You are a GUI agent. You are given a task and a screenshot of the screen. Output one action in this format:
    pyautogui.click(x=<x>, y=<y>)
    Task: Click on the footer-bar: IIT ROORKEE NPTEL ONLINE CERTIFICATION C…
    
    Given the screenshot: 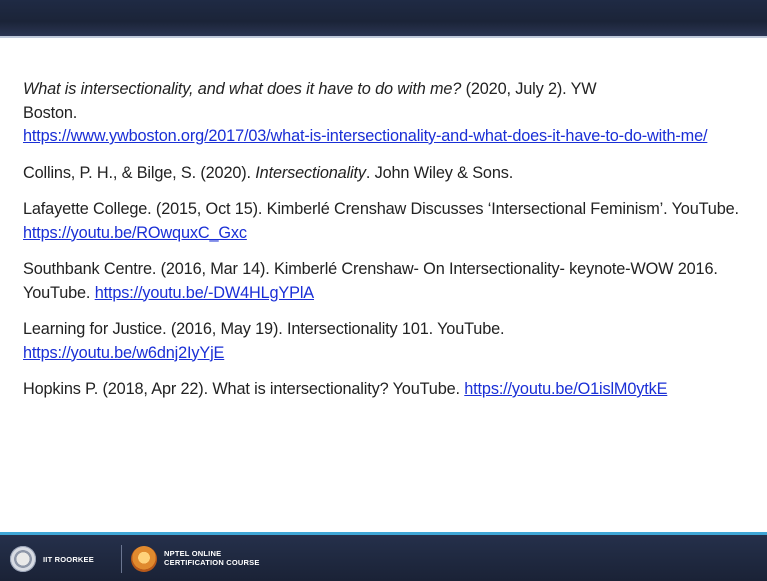 What is the action you would take?
    pyautogui.click(x=383, y=558)
    